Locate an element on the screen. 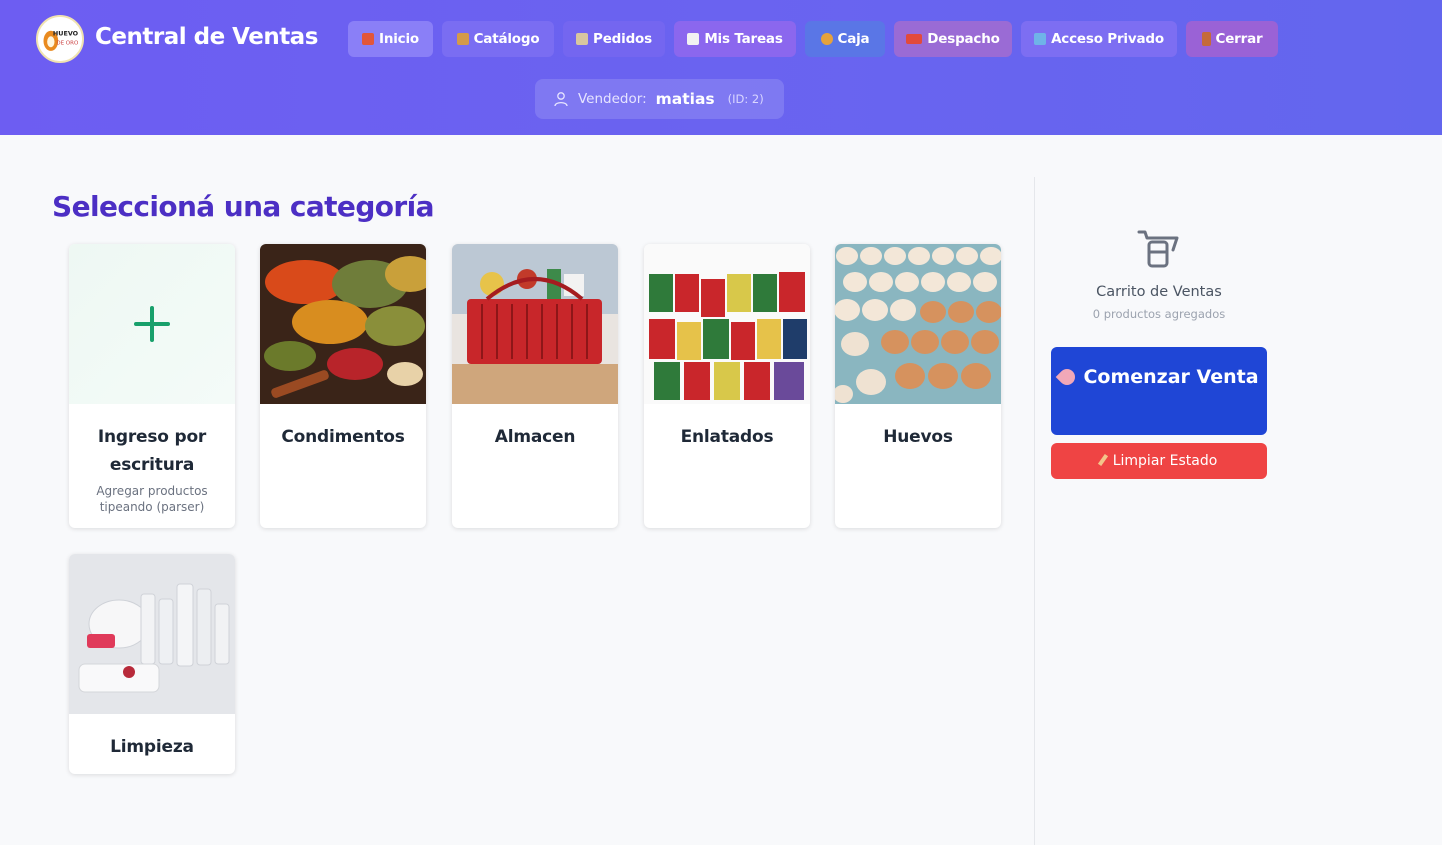 This screenshot has height=845, width=1442. nav-caja: Caja is located at coordinates (845, 39).